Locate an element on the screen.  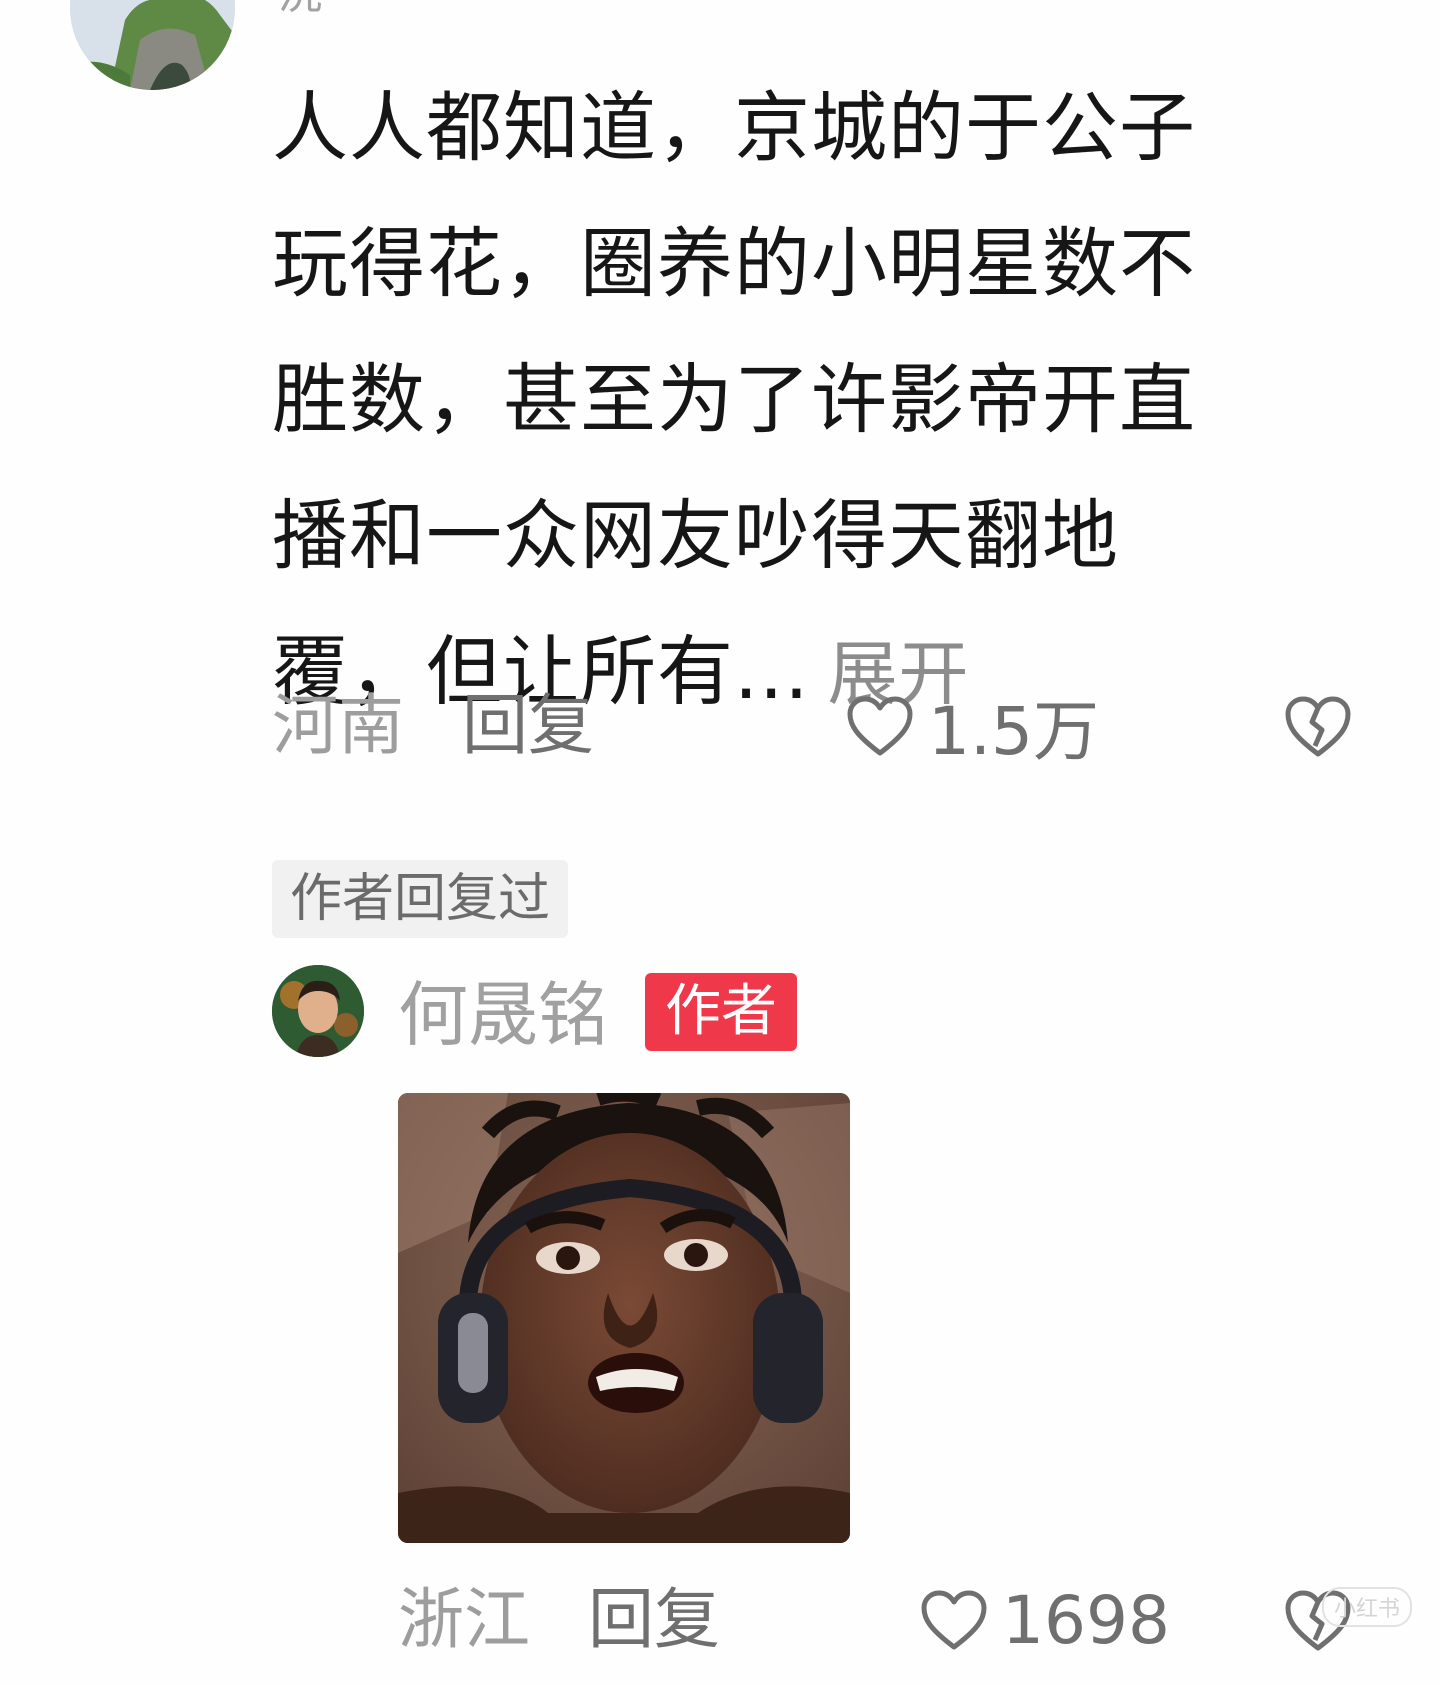
reply-location: 浙江 is located at coordinates (464, 1619).